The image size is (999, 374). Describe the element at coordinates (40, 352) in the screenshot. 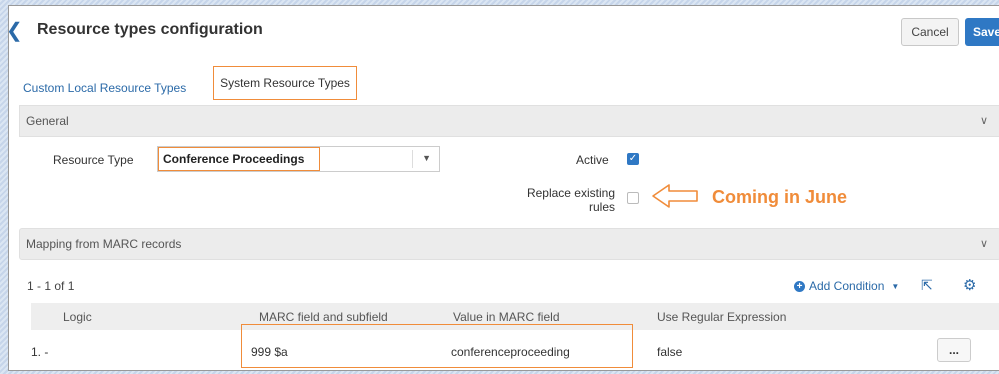

I see `cell-logic: 1. -` at that location.